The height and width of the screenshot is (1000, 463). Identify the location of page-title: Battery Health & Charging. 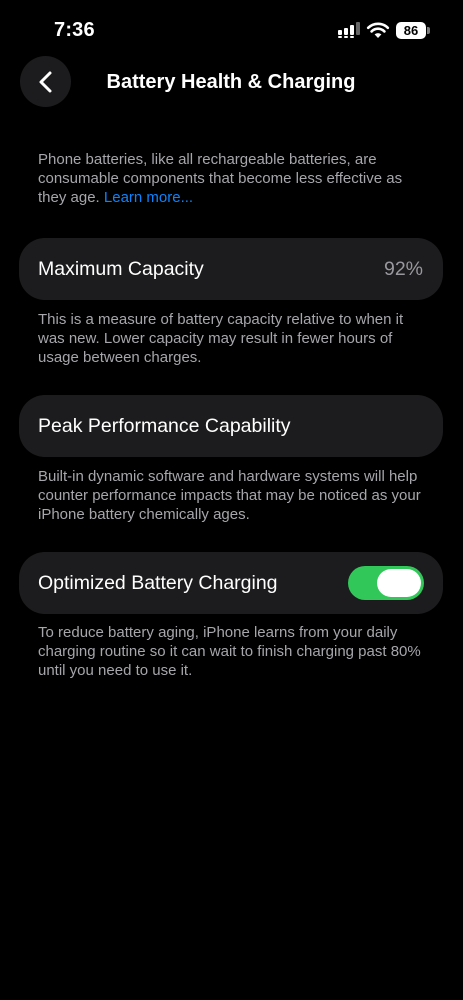
(231, 82).